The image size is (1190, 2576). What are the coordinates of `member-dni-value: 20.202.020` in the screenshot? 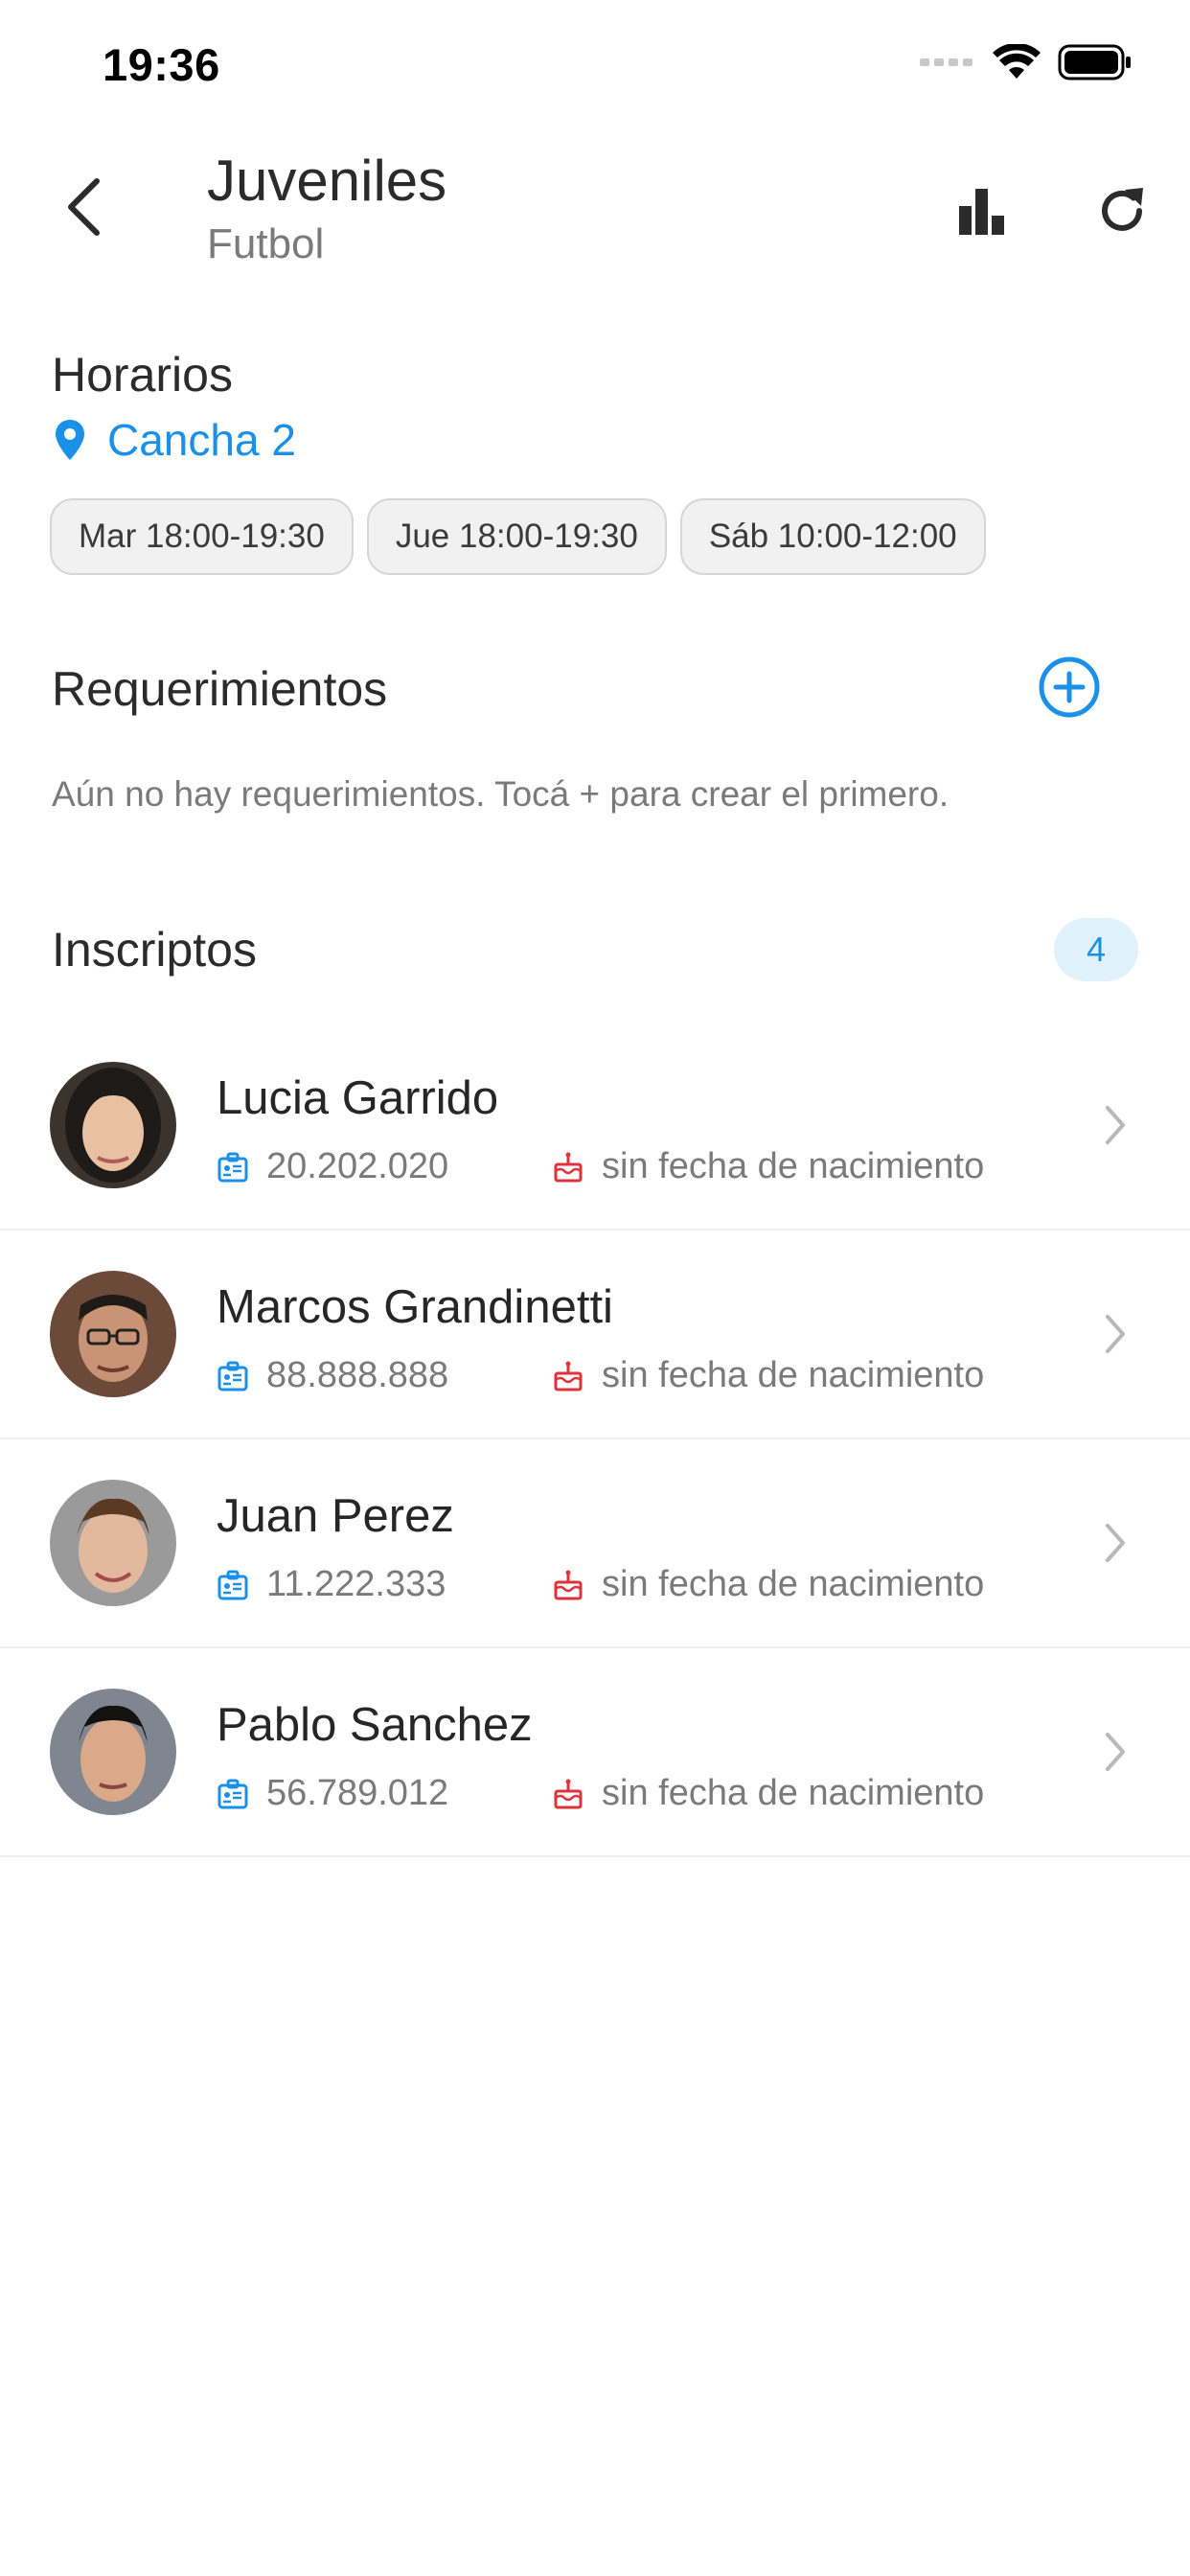 It's located at (358, 1166).